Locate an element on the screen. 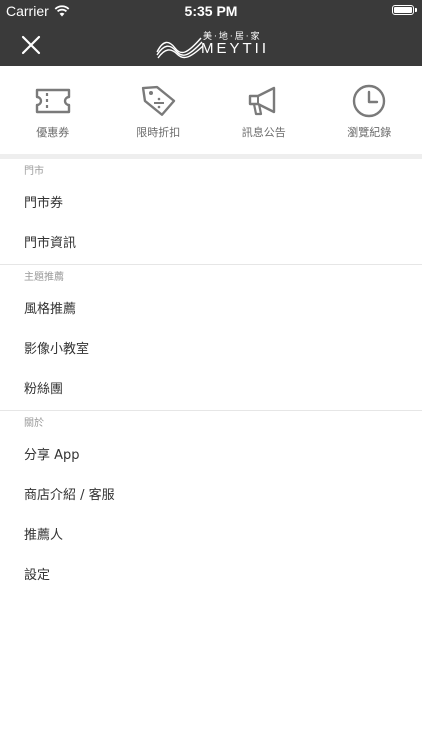 The width and height of the screenshot is (422, 750). megaphone-icon is located at coordinates (261, 101).